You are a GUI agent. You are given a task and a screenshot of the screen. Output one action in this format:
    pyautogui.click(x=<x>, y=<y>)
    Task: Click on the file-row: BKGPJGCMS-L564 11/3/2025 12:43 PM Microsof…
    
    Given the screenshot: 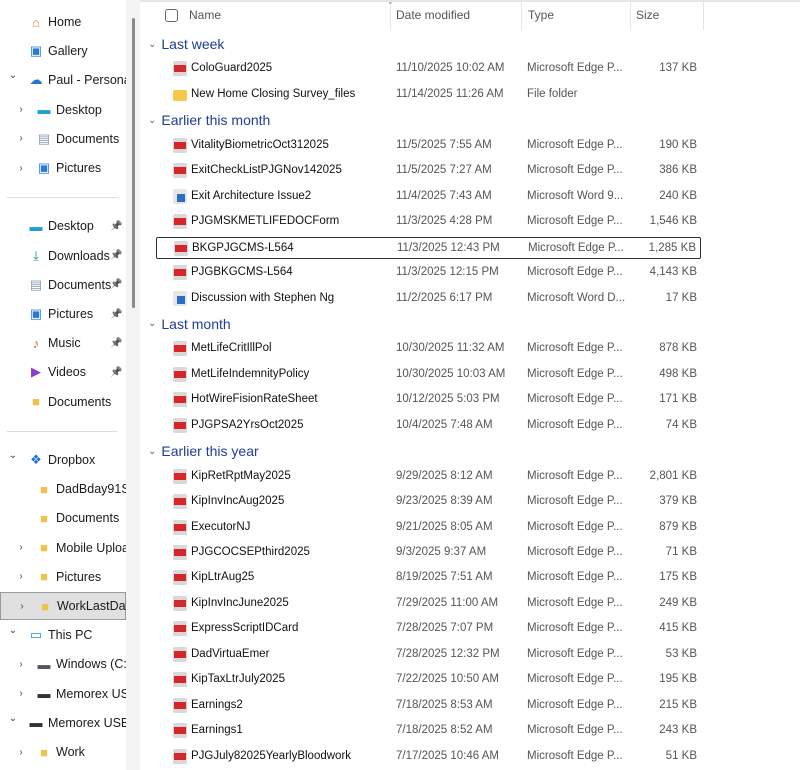 What is the action you would take?
    pyautogui.click(x=428, y=247)
    